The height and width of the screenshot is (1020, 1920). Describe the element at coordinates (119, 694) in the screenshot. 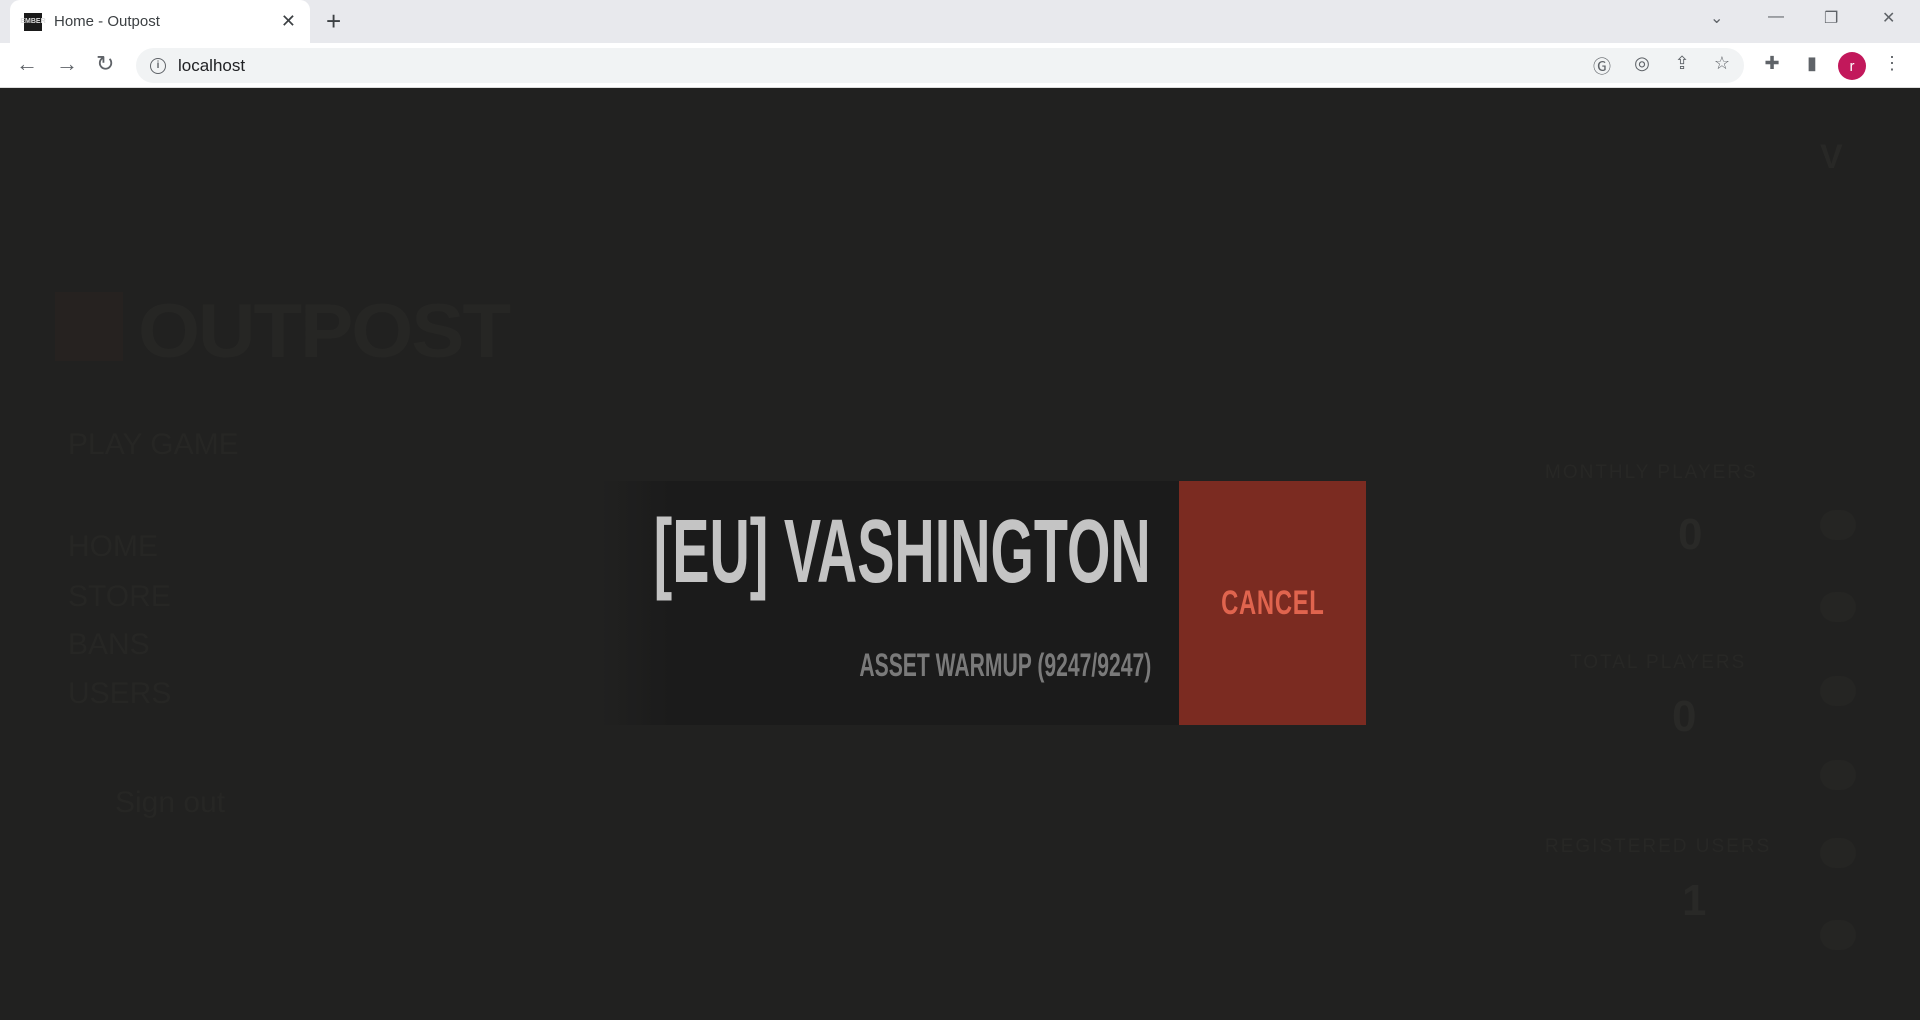

I see `nav-users: USERS` at that location.